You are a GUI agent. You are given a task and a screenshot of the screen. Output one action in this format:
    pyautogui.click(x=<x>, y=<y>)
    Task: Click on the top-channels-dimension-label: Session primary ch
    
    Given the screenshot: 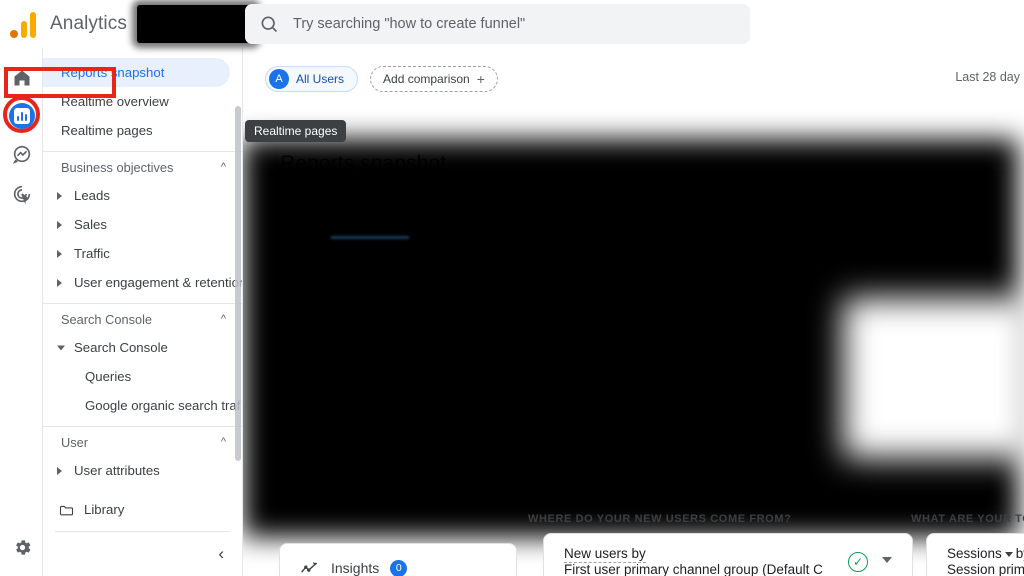 What is the action you would take?
    pyautogui.click(x=985, y=569)
    